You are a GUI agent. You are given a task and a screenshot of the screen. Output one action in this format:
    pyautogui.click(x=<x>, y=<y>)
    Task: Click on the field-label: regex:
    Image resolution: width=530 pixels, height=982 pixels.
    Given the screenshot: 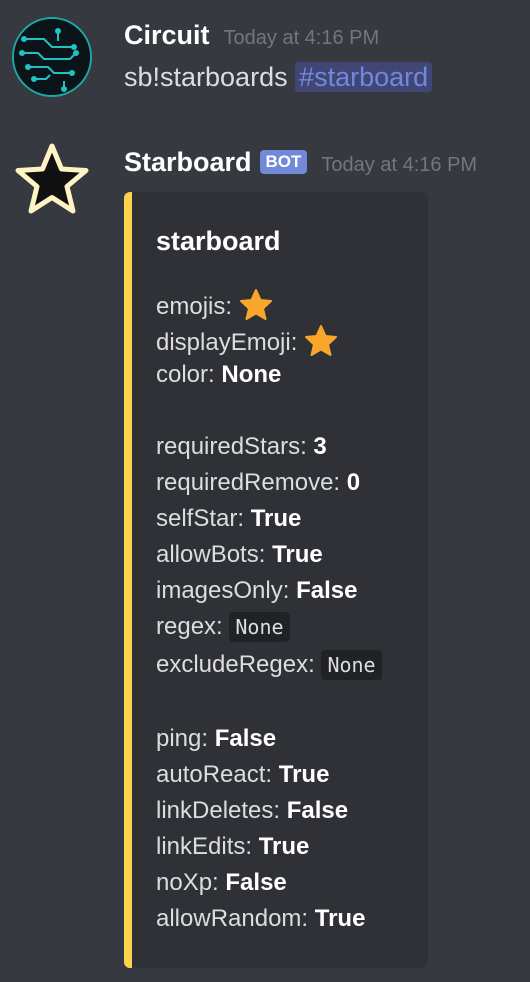 What is the action you would take?
    pyautogui.click(x=189, y=626)
    